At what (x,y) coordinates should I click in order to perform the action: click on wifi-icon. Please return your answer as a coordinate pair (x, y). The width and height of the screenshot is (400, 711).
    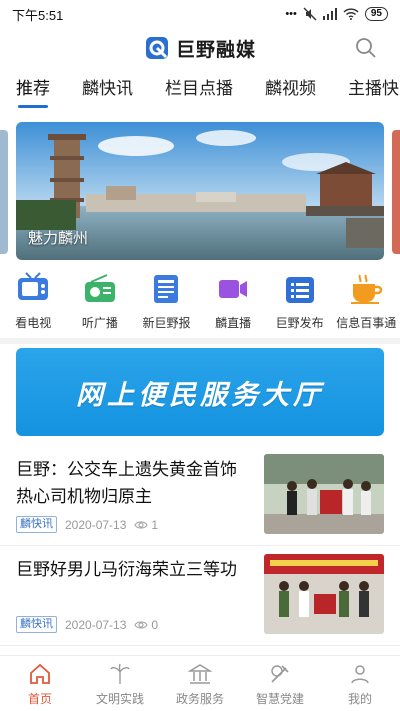
    Looking at the image, I should click on (351, 14).